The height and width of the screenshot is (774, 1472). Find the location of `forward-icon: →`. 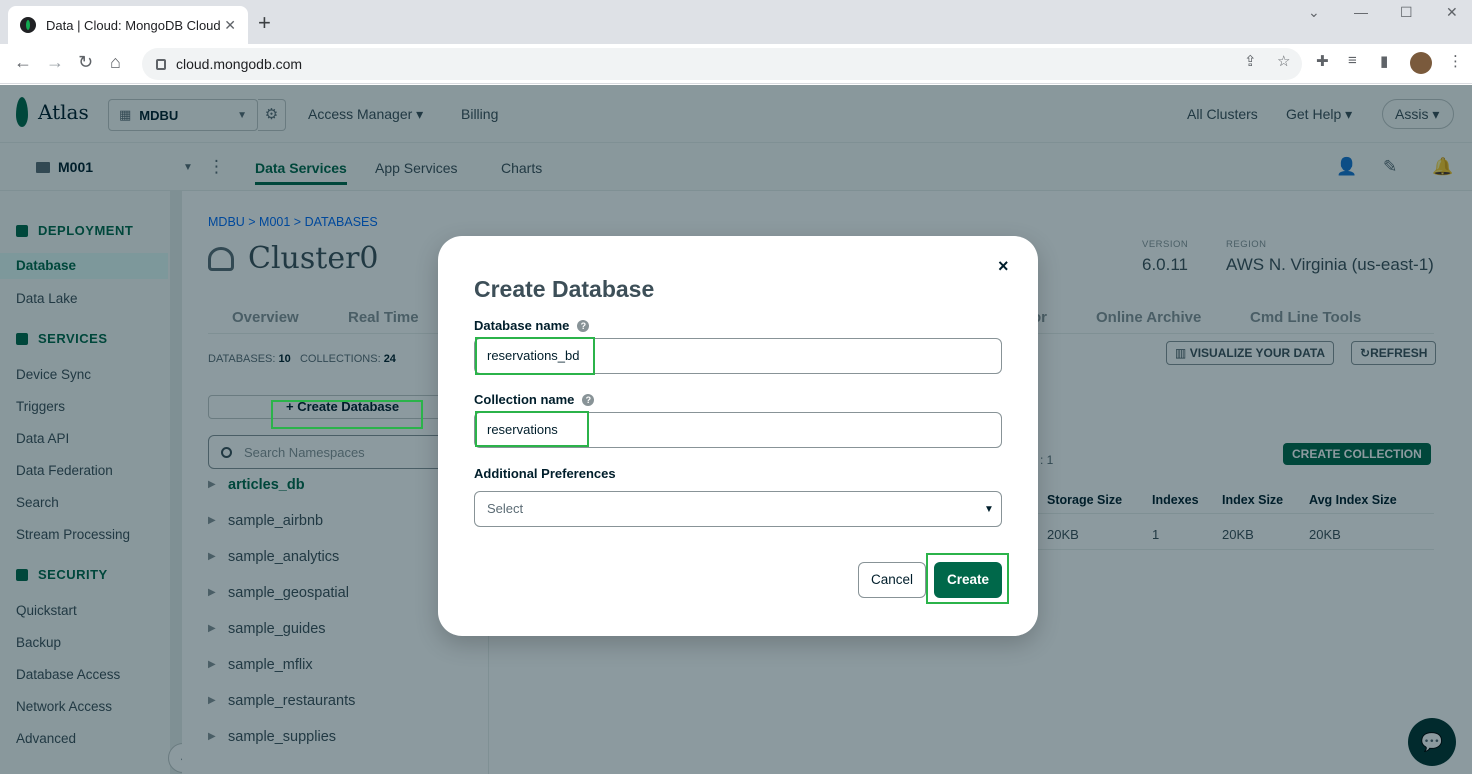

forward-icon: → is located at coordinates (55, 62).